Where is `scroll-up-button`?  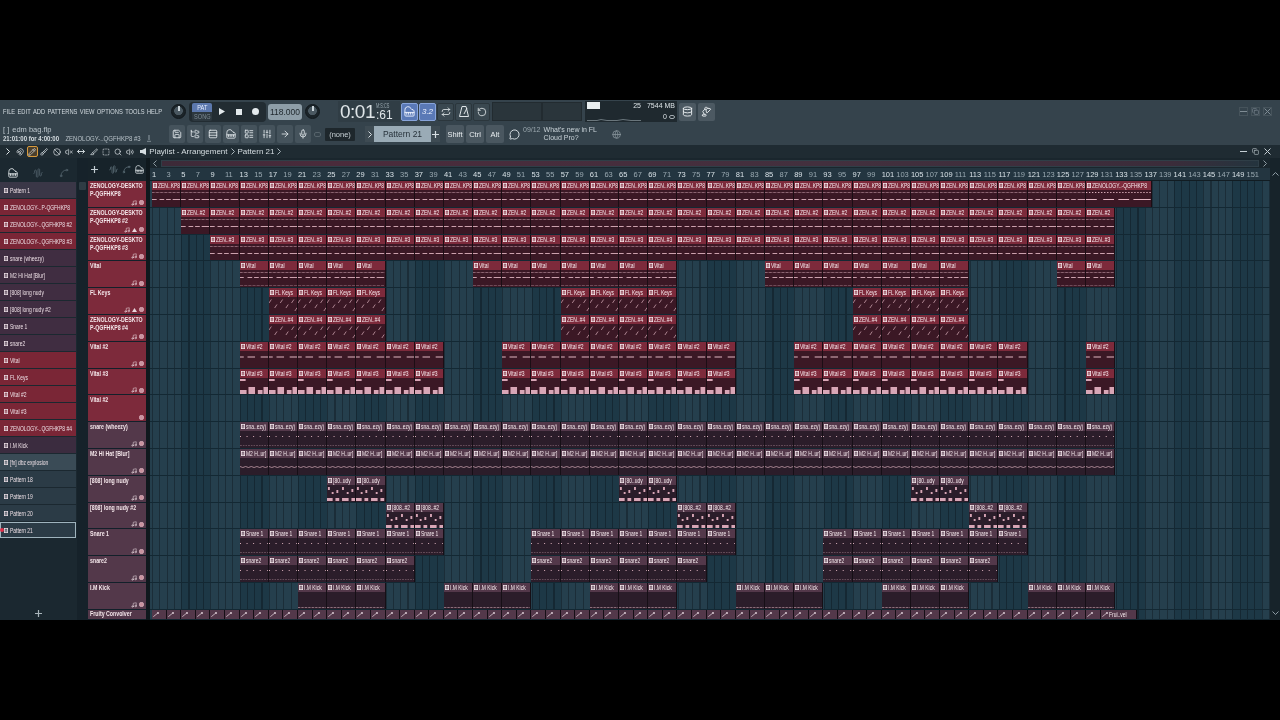 scroll-up-button is located at coordinates (1275, 174).